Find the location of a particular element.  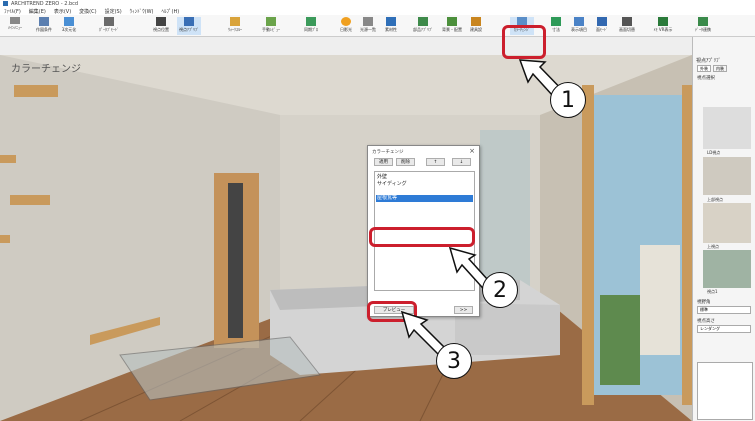

callout-1: 1 is located at coordinates (568, 100).